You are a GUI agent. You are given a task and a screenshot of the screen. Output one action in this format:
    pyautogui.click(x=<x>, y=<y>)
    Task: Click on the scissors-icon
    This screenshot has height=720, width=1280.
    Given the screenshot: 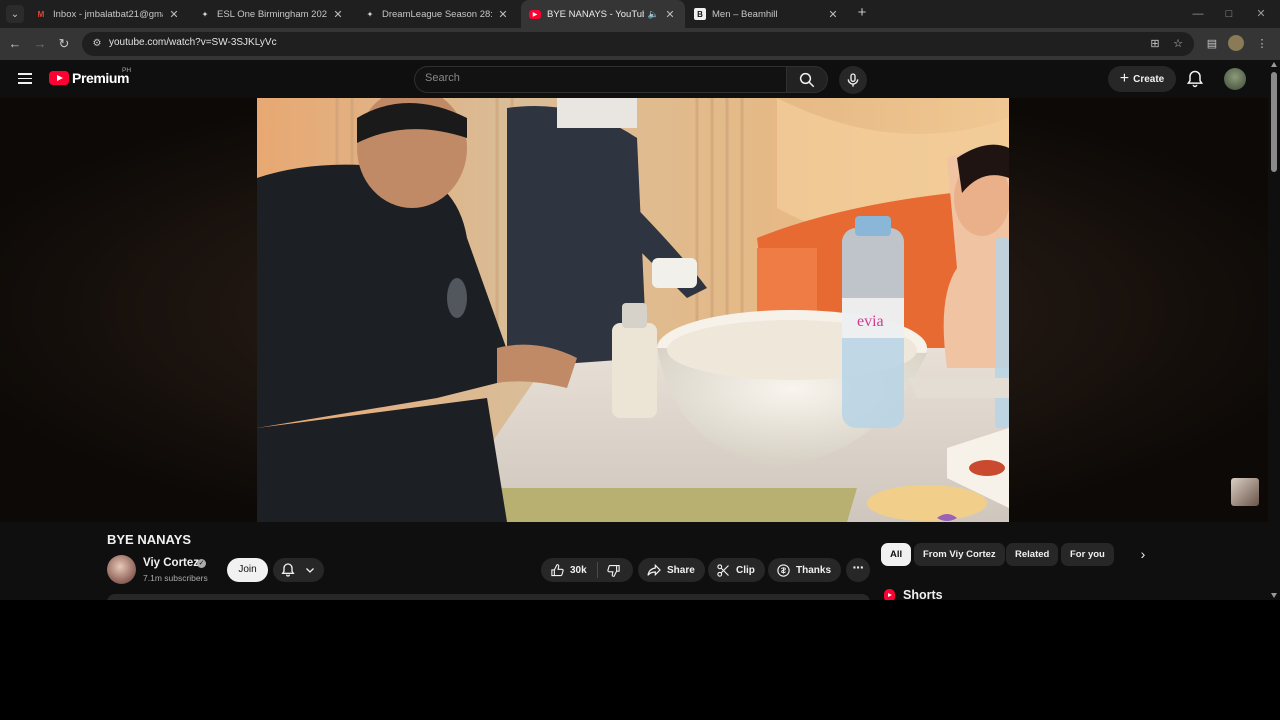 What is the action you would take?
    pyautogui.click(x=723, y=570)
    